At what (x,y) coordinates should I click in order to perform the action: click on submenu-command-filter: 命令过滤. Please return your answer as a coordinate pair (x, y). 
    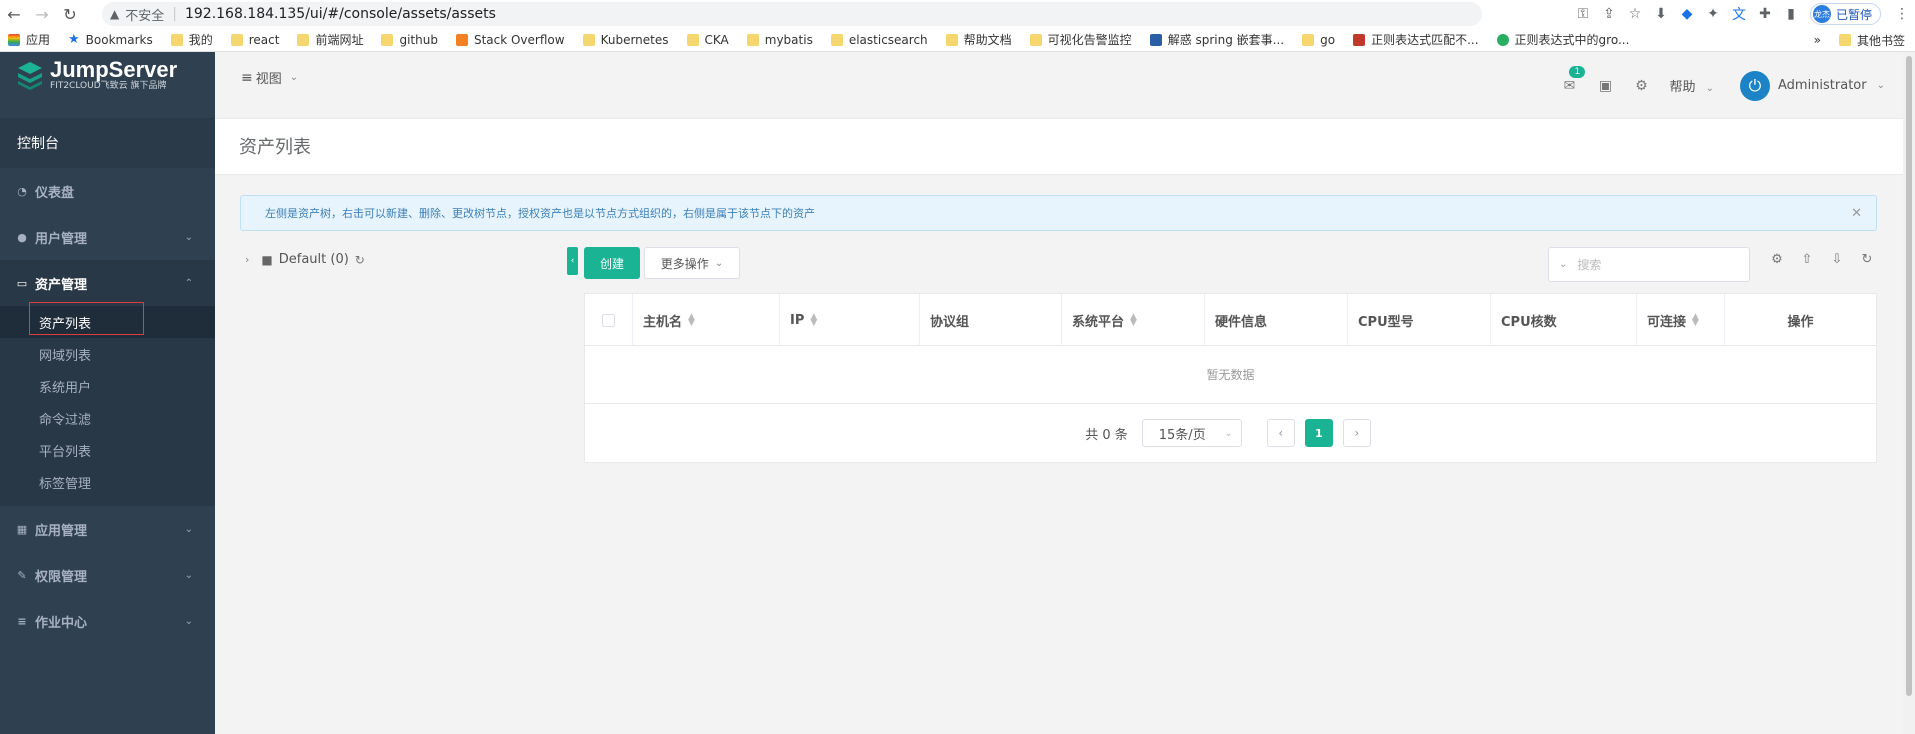
    Looking at the image, I should click on (107, 418).